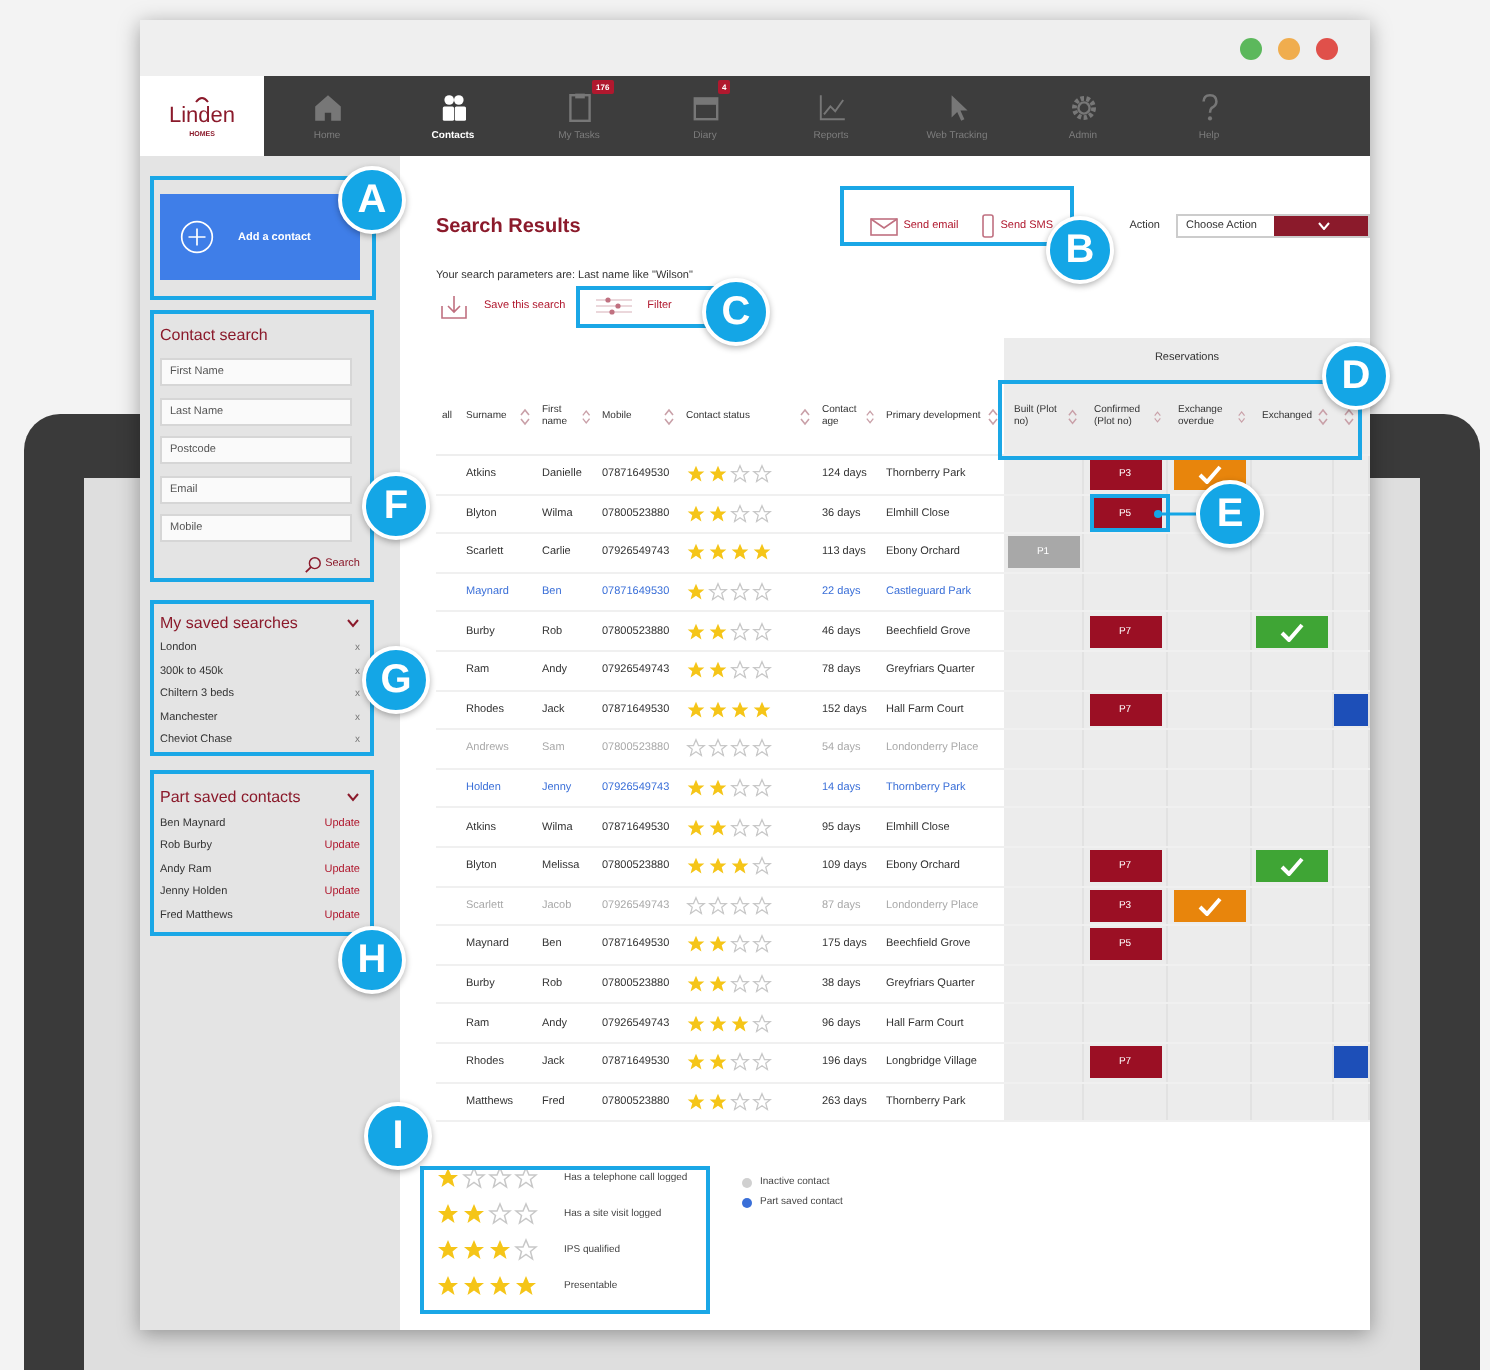 The width and height of the screenshot is (1490, 1370). Describe the element at coordinates (509, 226) in the screenshot. I see `page-title: Search Results` at that location.